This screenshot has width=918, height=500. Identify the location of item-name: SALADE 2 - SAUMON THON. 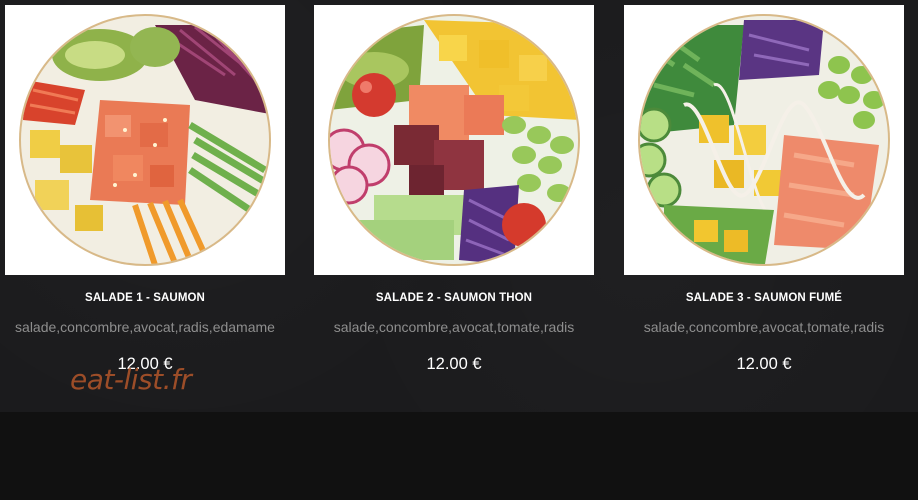
(454, 298).